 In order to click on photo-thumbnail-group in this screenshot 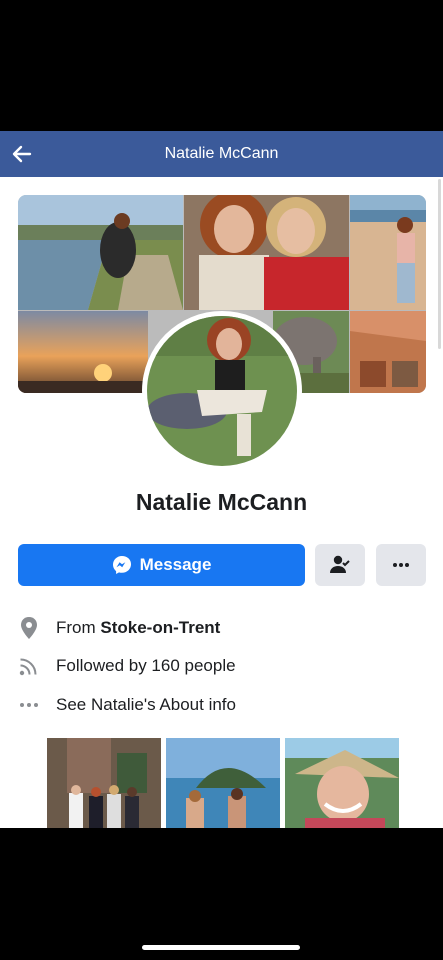, I will do `click(104, 783)`.